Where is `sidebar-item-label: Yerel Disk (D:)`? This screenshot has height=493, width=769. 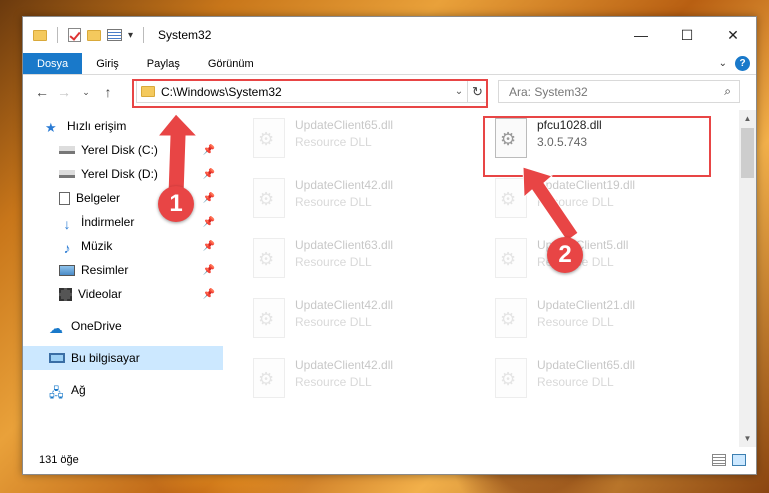
sidebar-item-label: Yerel Disk (D:) is located at coordinates (119, 174).